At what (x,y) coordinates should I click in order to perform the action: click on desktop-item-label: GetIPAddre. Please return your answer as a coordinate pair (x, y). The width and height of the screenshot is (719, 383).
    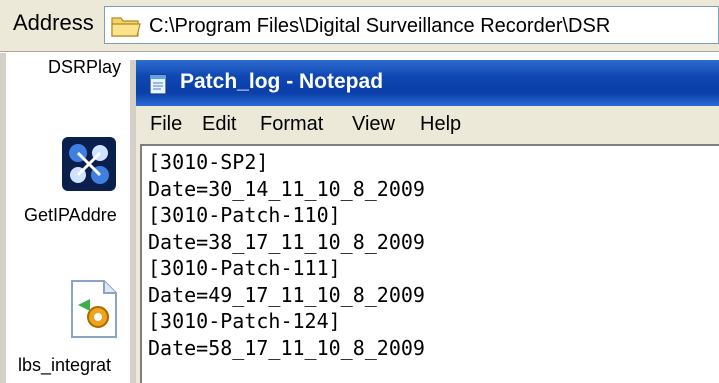
    Looking at the image, I should click on (82, 215).